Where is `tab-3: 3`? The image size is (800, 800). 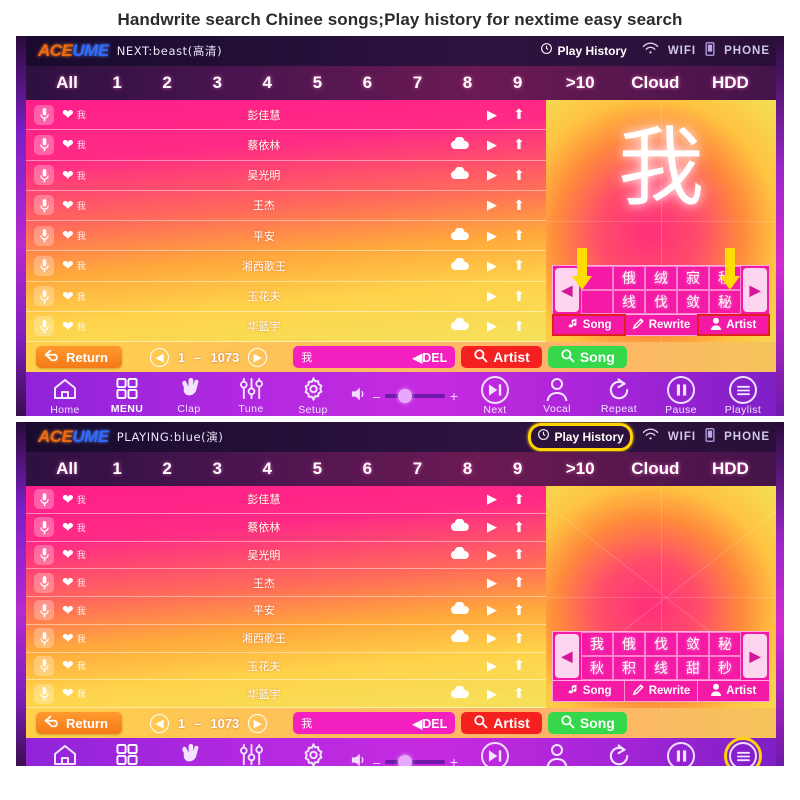 tab-3: 3 is located at coordinates (217, 83).